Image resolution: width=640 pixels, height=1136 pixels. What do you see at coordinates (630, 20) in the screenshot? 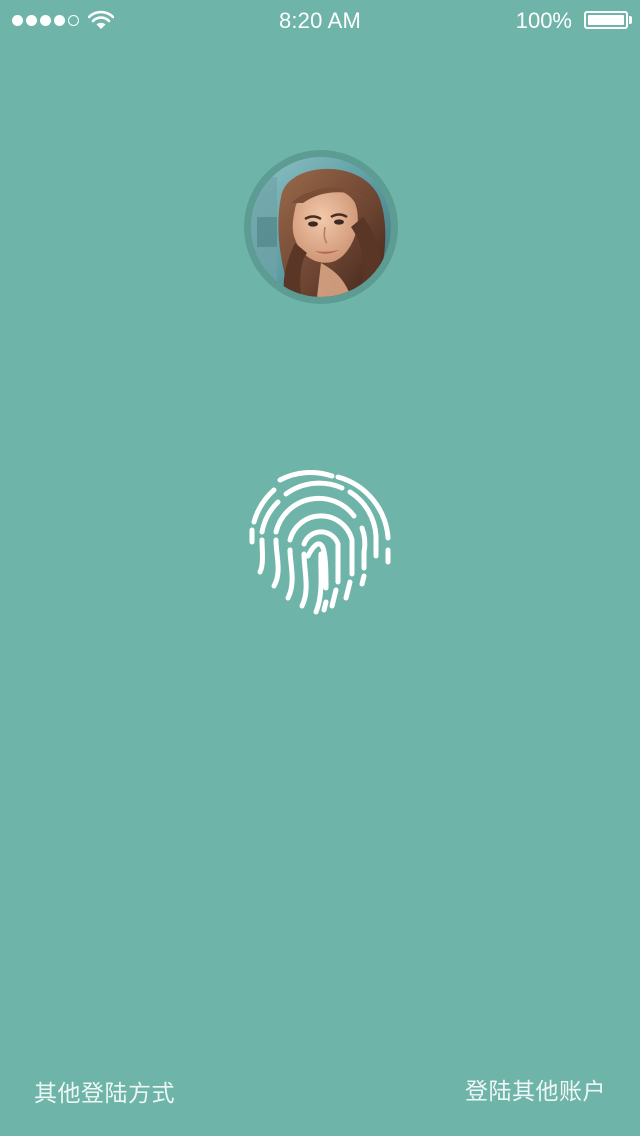
I see `battery-tip` at bounding box center [630, 20].